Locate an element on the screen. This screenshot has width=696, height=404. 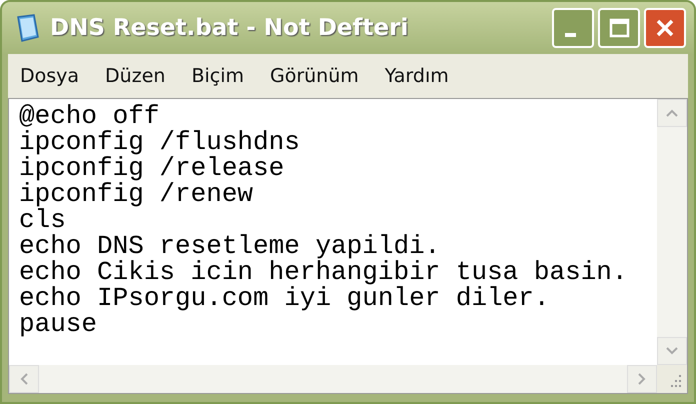
text-line: echo IPsorgu.com iyi gunler diler. is located at coordinates (284, 298).